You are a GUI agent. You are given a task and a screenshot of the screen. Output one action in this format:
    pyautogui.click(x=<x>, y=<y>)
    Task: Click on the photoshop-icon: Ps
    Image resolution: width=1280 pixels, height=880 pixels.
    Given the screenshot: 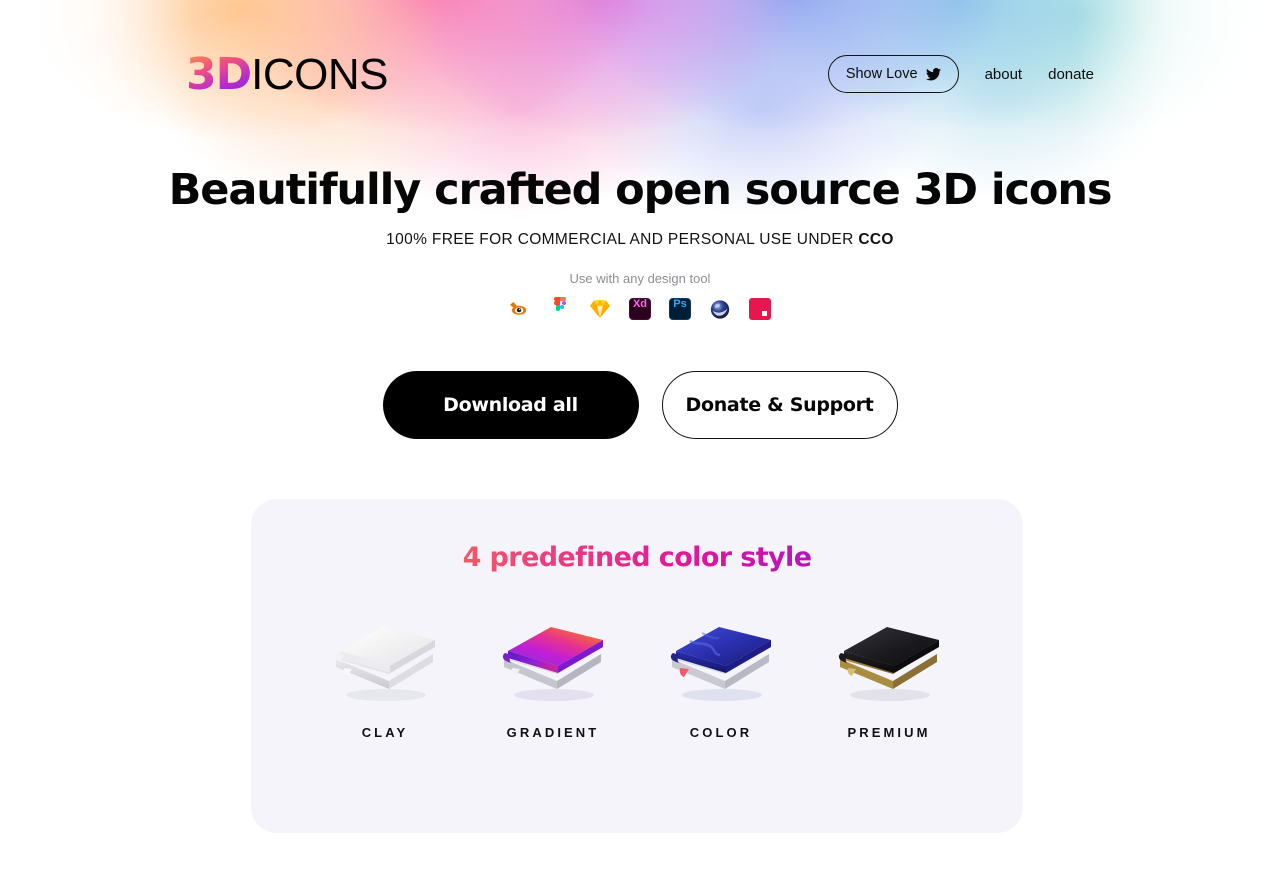 What is the action you would take?
    pyautogui.click(x=680, y=309)
    